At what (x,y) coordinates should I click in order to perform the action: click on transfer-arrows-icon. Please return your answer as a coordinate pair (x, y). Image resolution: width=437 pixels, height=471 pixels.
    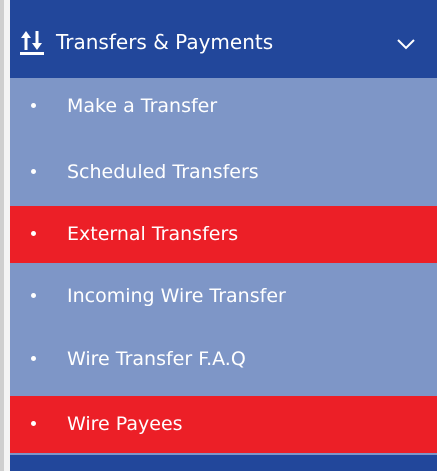
    Looking at the image, I should click on (32, 43).